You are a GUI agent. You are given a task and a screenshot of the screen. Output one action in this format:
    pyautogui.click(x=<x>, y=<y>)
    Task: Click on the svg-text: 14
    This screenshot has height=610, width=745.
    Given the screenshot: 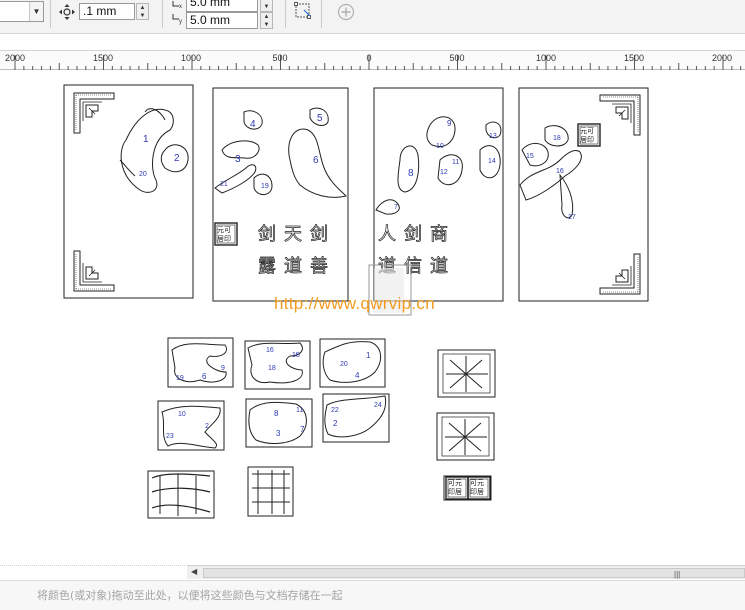 What is the action you would take?
    pyautogui.click(x=492, y=161)
    